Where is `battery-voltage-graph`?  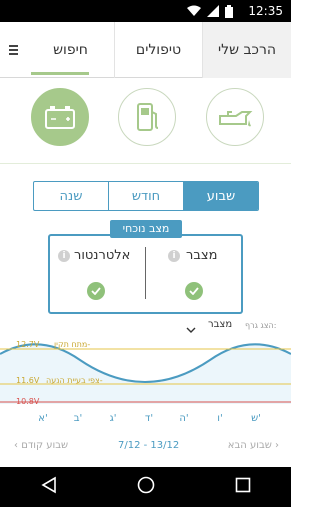
battery-voltage-graph is located at coordinates (145, 373).